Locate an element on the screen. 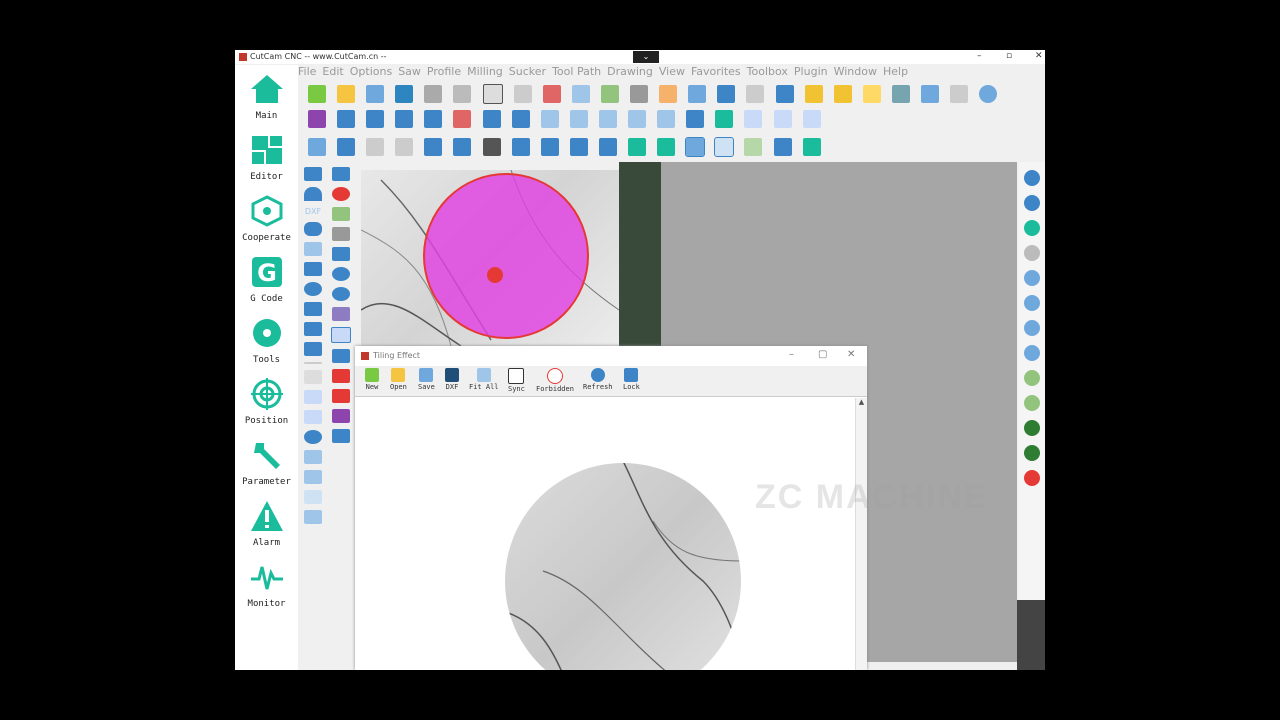 Image resolution: width=1280 pixels, height=720 pixels. align-bottom-icon is located at coordinates (520, 119).